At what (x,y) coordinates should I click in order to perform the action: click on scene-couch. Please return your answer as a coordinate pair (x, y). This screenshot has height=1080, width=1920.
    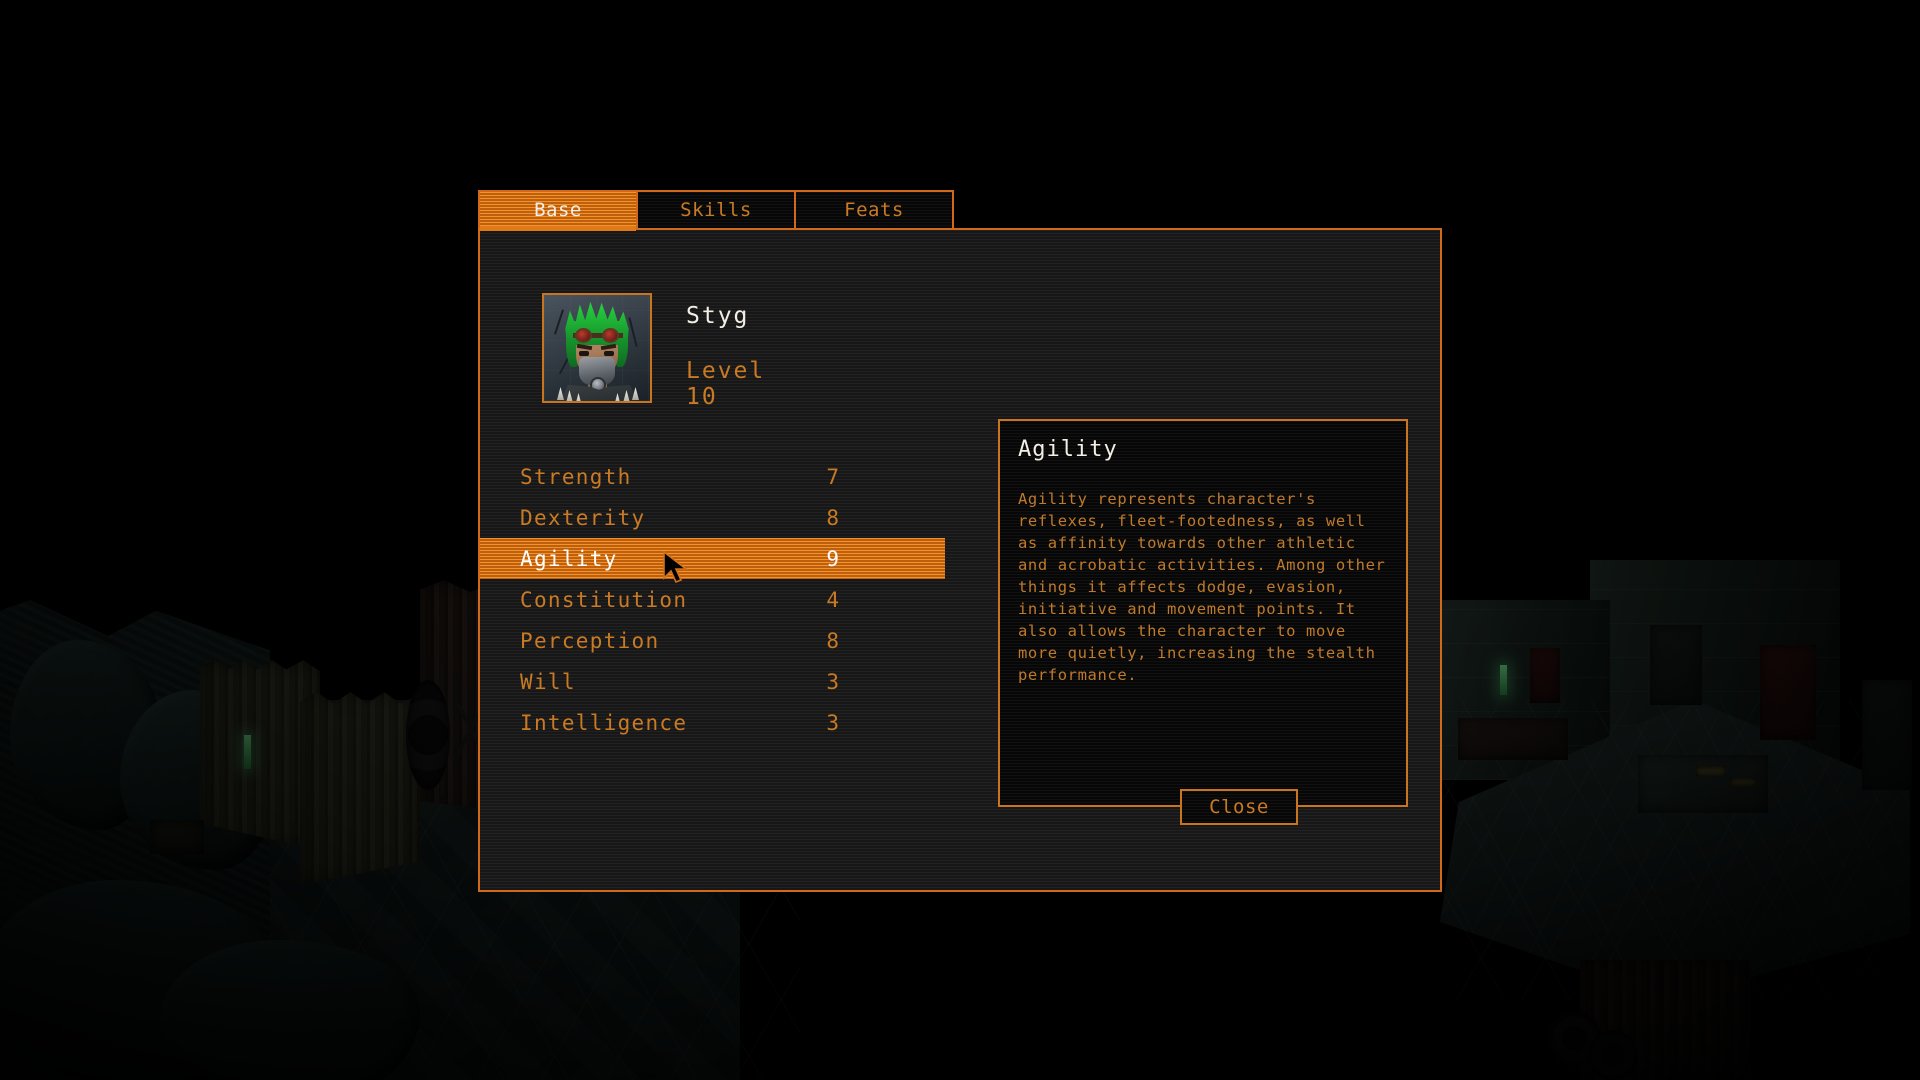
    Looking at the image, I should click on (1513, 739).